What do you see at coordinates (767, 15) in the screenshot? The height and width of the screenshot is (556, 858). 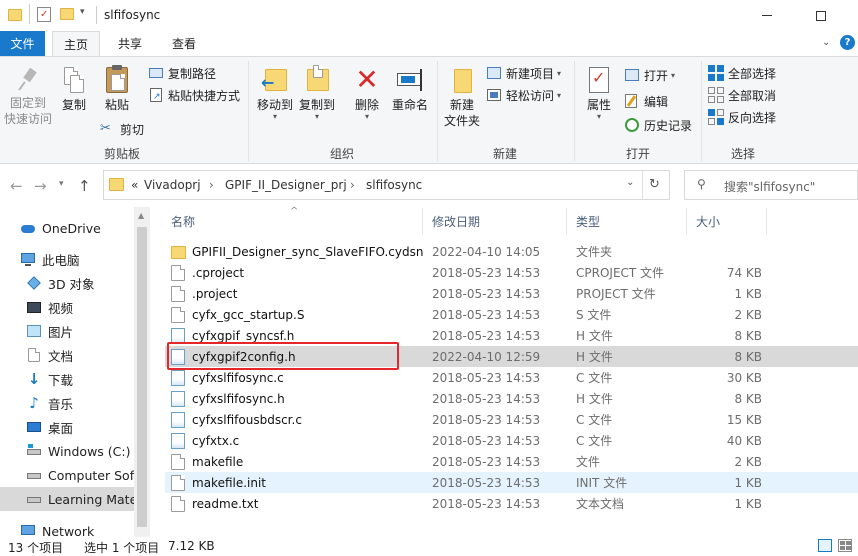 I see `minimize-button` at bounding box center [767, 15].